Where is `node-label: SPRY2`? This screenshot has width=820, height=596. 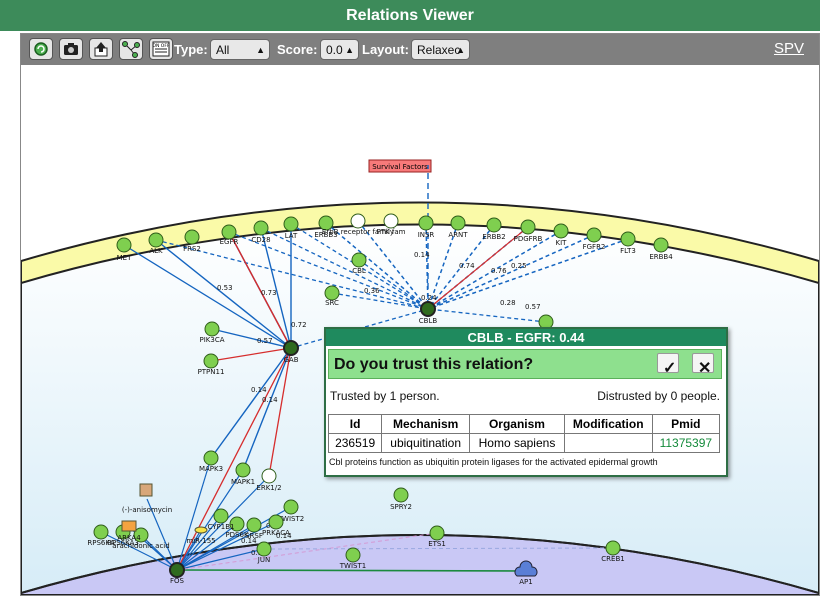
node-label: SPRY2 is located at coordinates (401, 507).